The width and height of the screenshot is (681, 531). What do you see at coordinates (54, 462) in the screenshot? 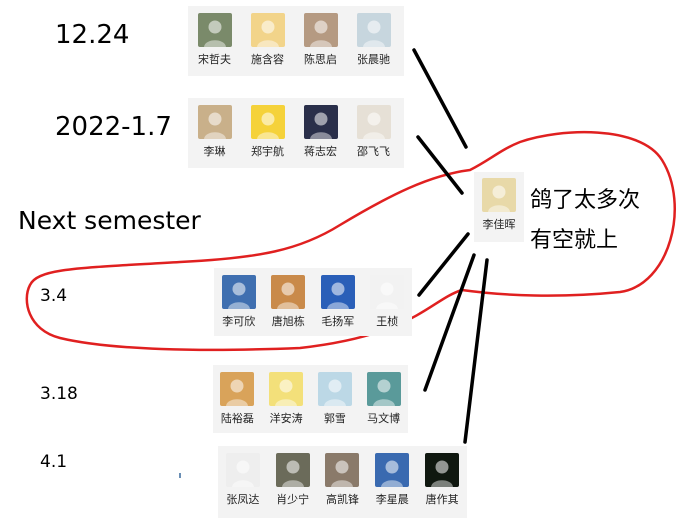
I see `date-label-41: 4.1` at bounding box center [54, 462].